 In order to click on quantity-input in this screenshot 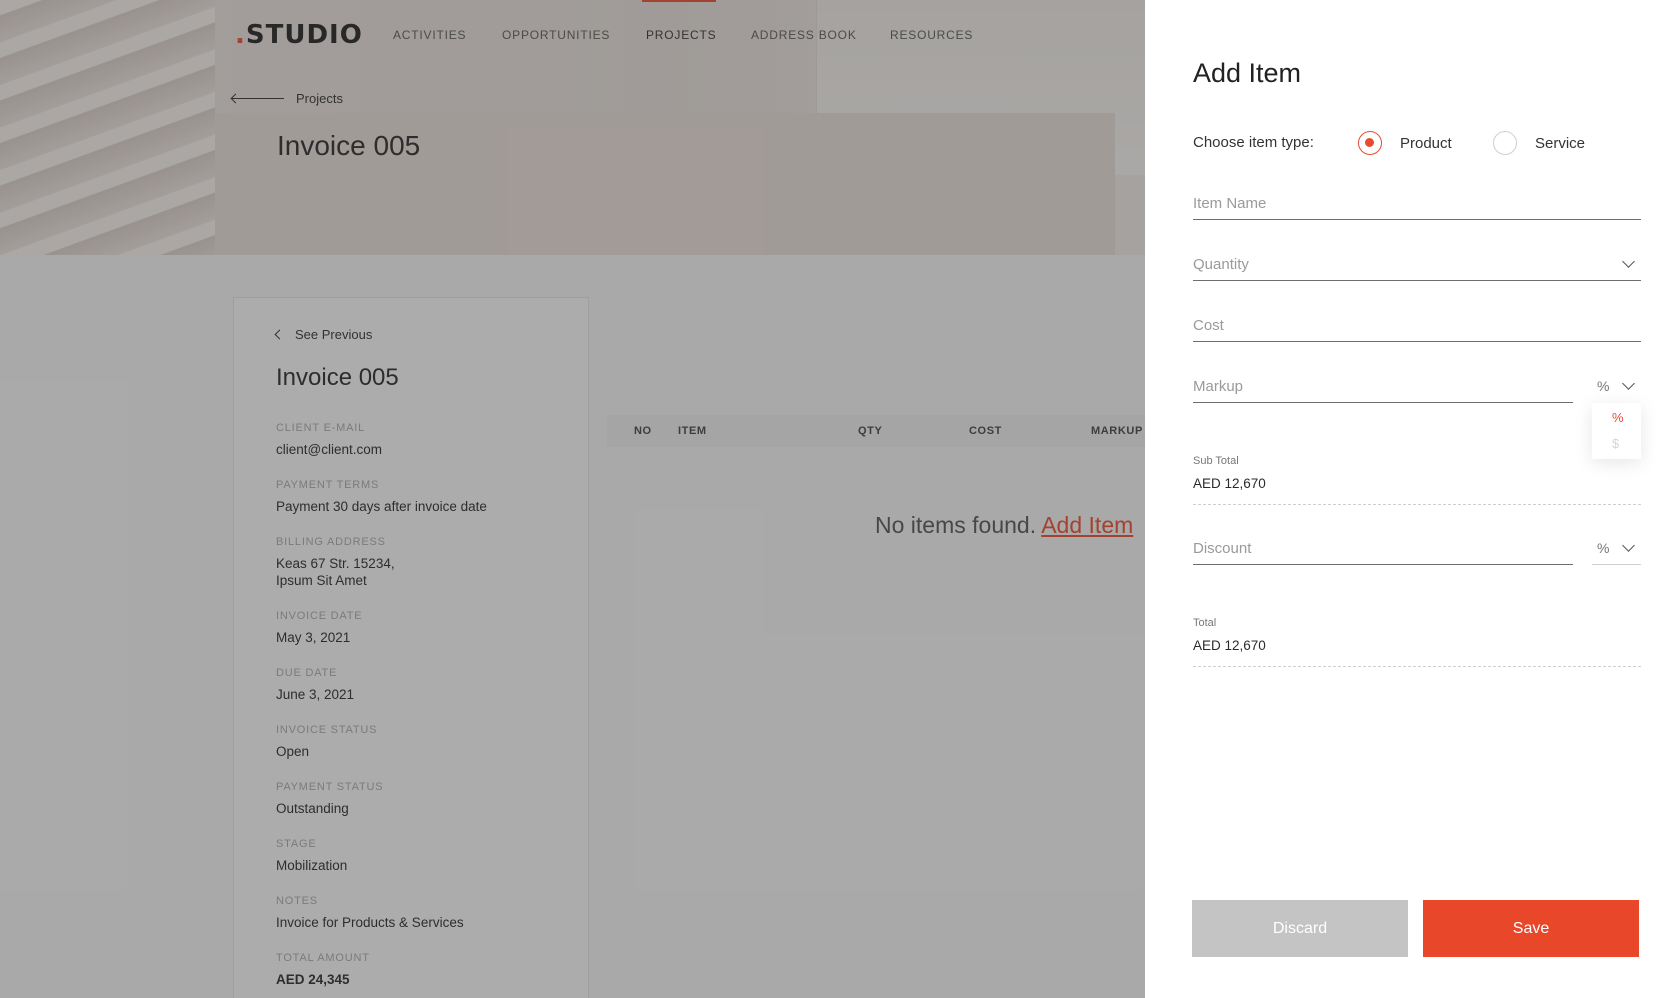, I will do `click(1417, 264)`.